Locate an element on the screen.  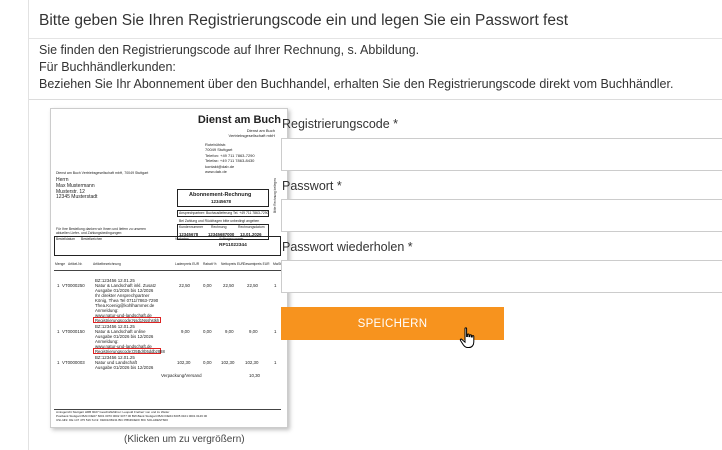
invoice-brand: Dienst am Buch is located at coordinates (239, 120).